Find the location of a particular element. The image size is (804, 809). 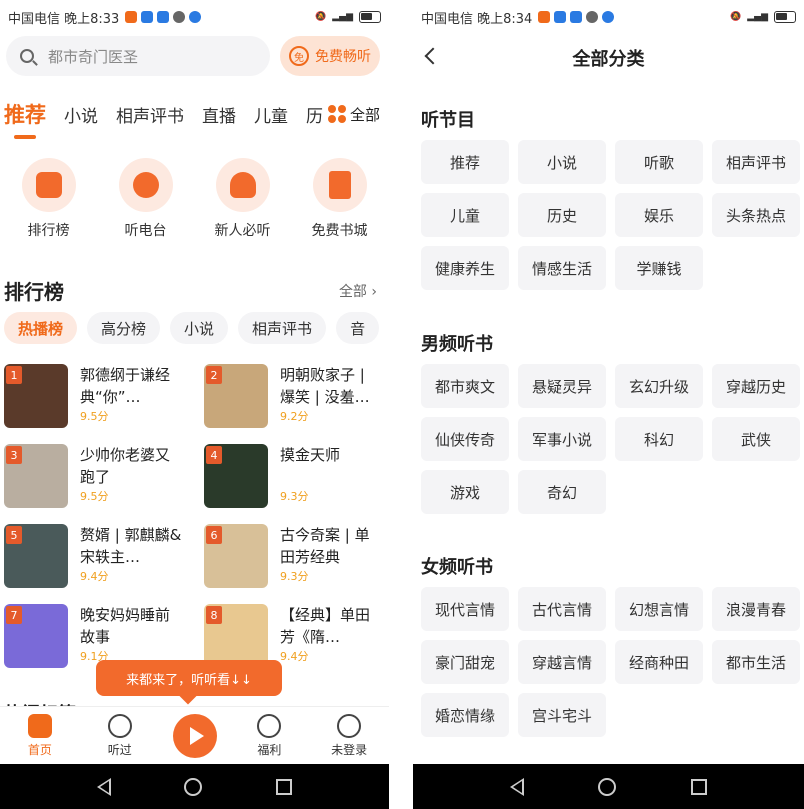

category-item: 穿越言情 is located at coordinates (562, 662).